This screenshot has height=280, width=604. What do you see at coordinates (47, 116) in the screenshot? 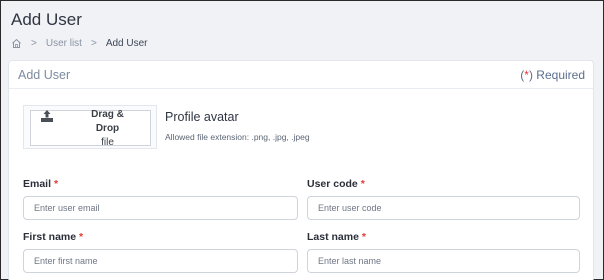
I see `upload-icon` at bounding box center [47, 116].